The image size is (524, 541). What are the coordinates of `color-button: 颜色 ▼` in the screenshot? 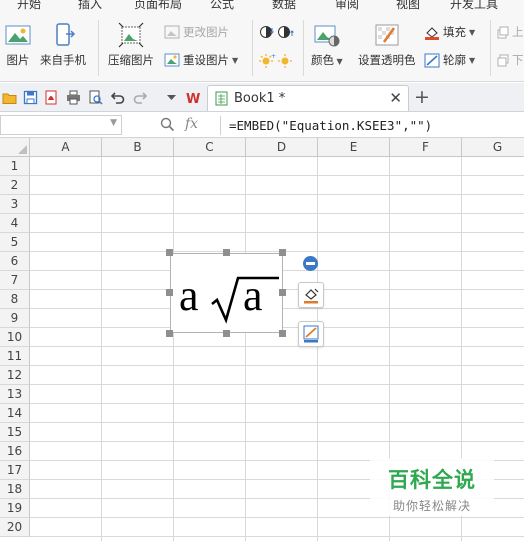 It's located at (327, 45).